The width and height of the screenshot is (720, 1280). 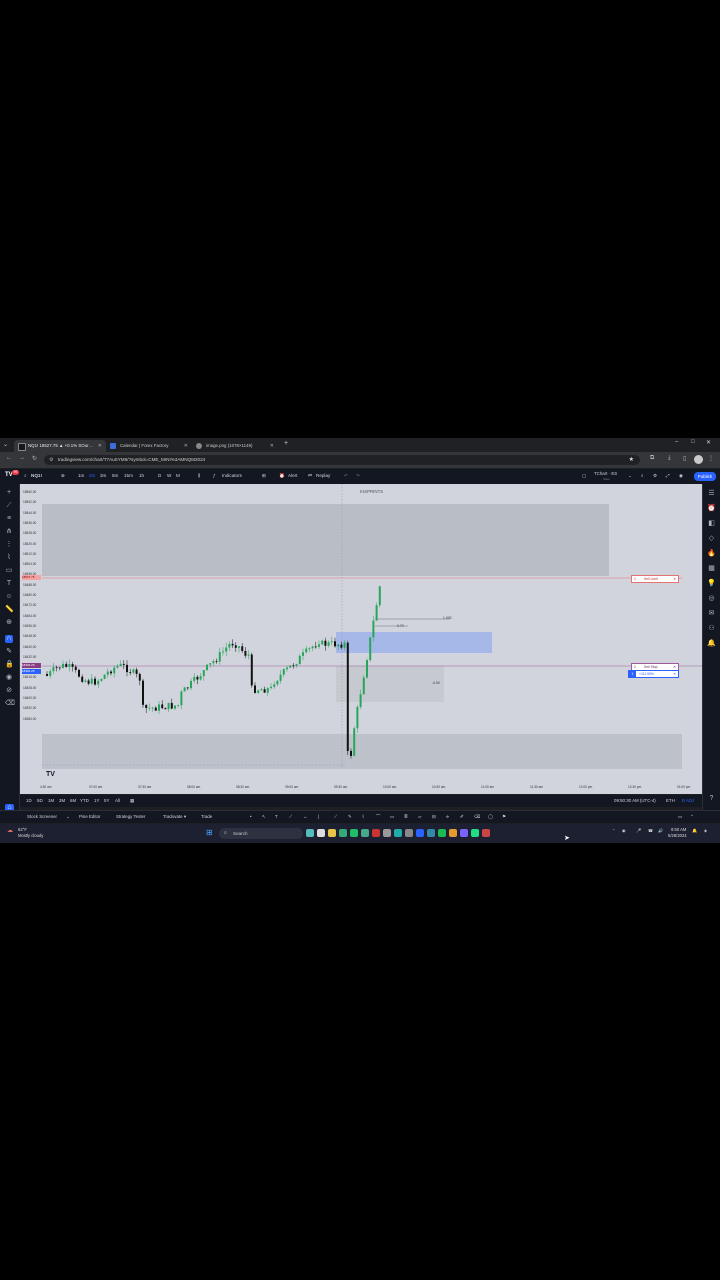 I want to click on chrome-profile-icon, so click(x=486, y=833).